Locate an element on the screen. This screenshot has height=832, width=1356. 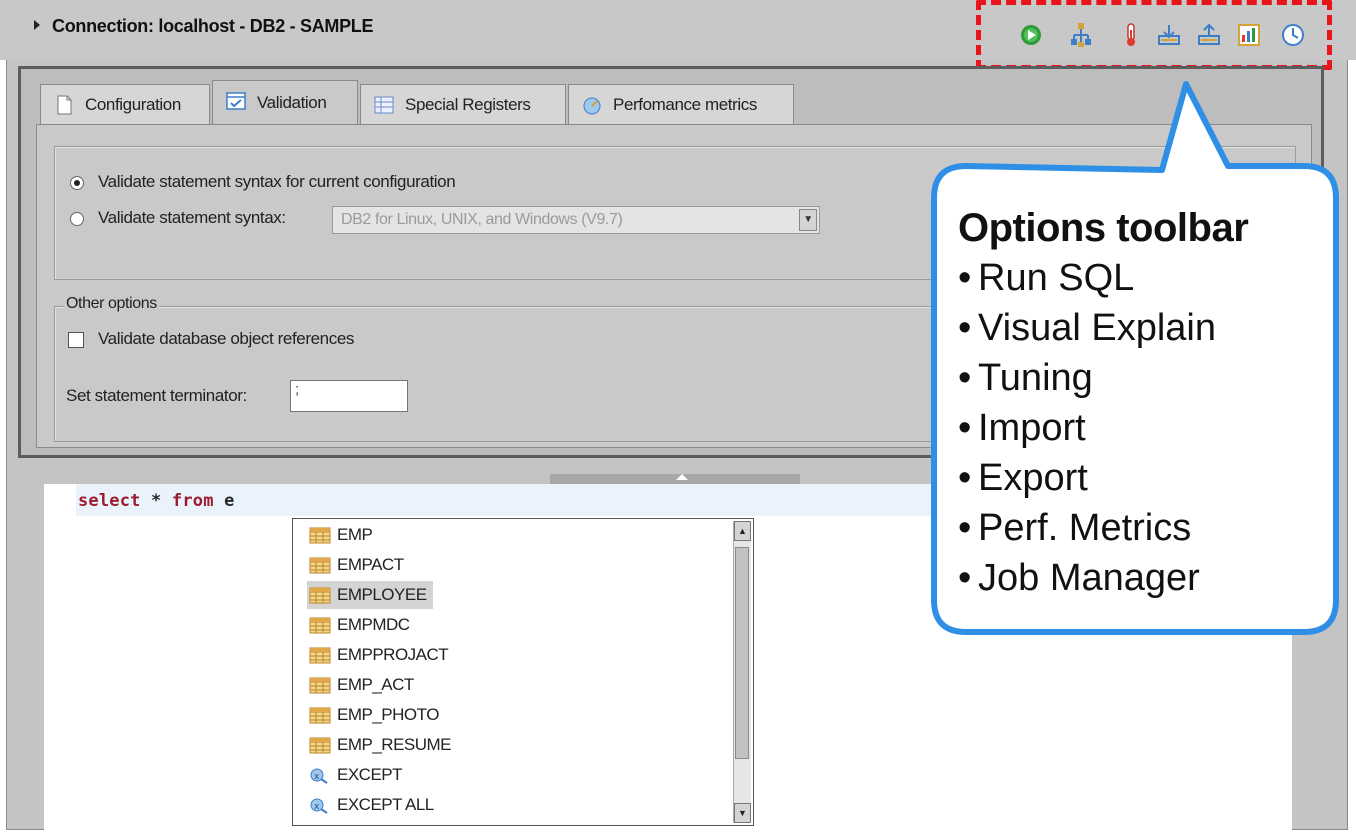
callout-item-label: Export is located at coordinates (1033, 478).